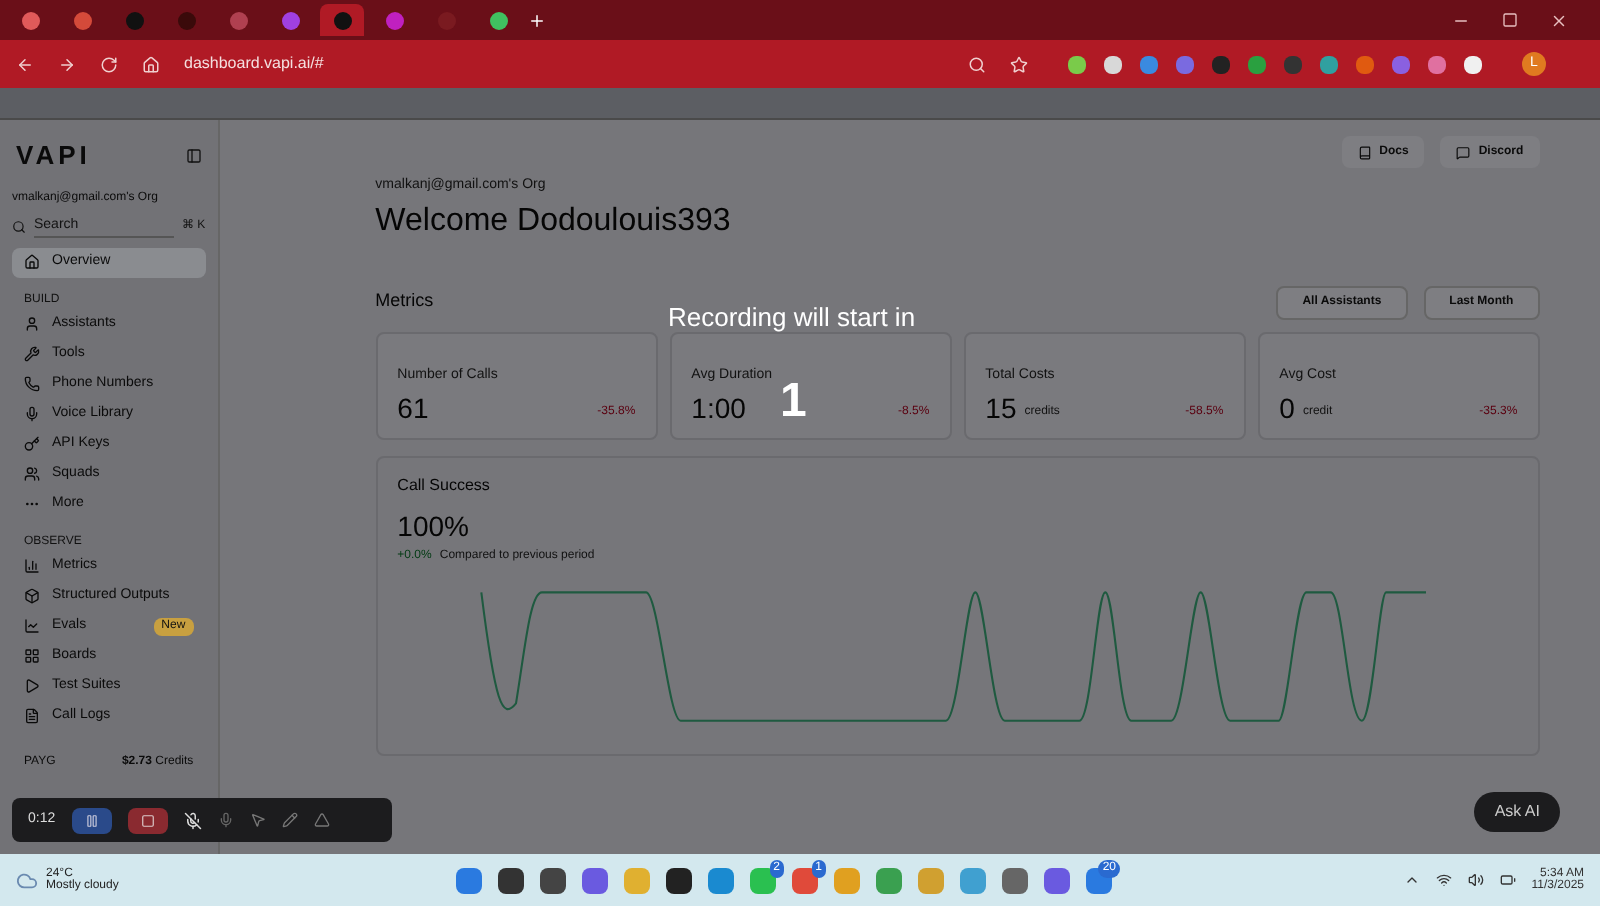 This screenshot has width=1600, height=906. Describe the element at coordinates (147, 820) in the screenshot. I see `stop-button` at that location.